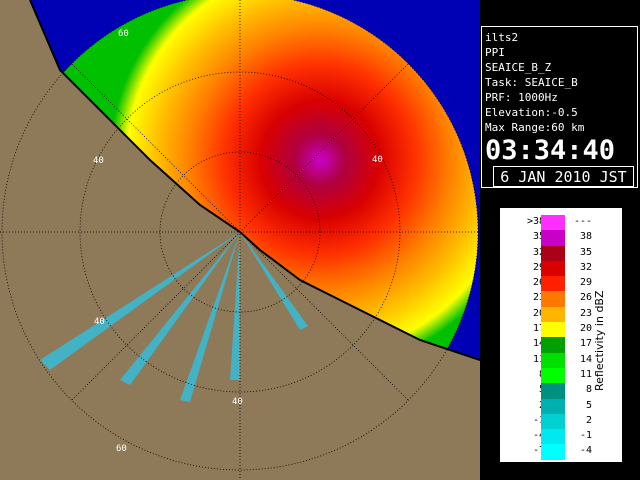  Describe the element at coordinates (585, 451) in the screenshot. I see `legend-high-value: -4` at that location.